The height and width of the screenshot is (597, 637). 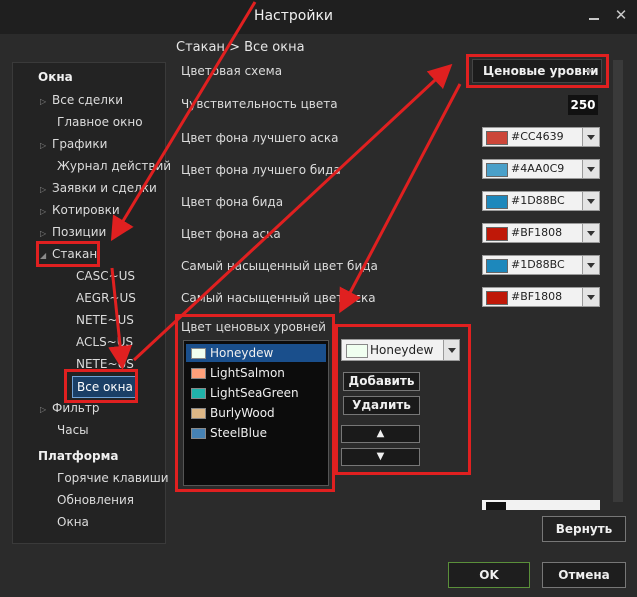 I want to click on arrow-to-order-book, so click(x=183, y=121).